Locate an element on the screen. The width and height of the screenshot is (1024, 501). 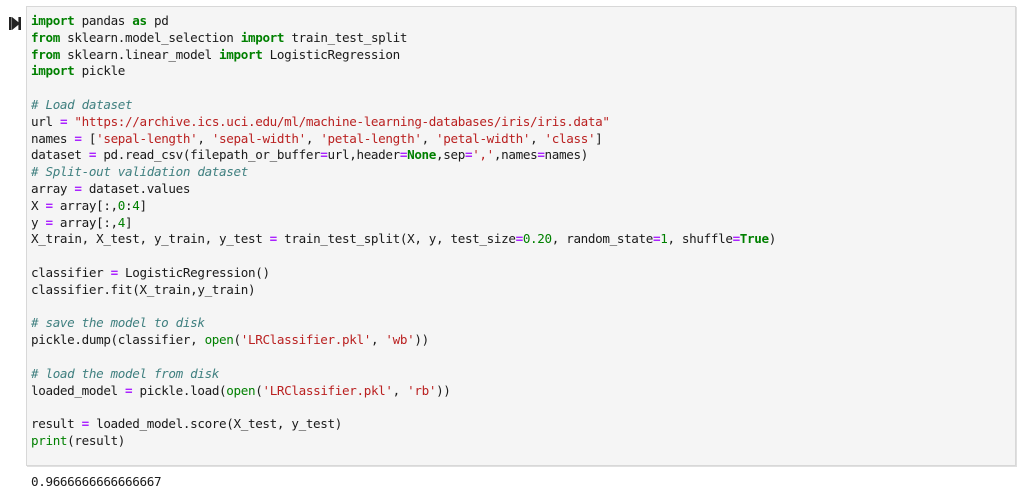
code-token: , random_state is located at coordinates (602, 239).